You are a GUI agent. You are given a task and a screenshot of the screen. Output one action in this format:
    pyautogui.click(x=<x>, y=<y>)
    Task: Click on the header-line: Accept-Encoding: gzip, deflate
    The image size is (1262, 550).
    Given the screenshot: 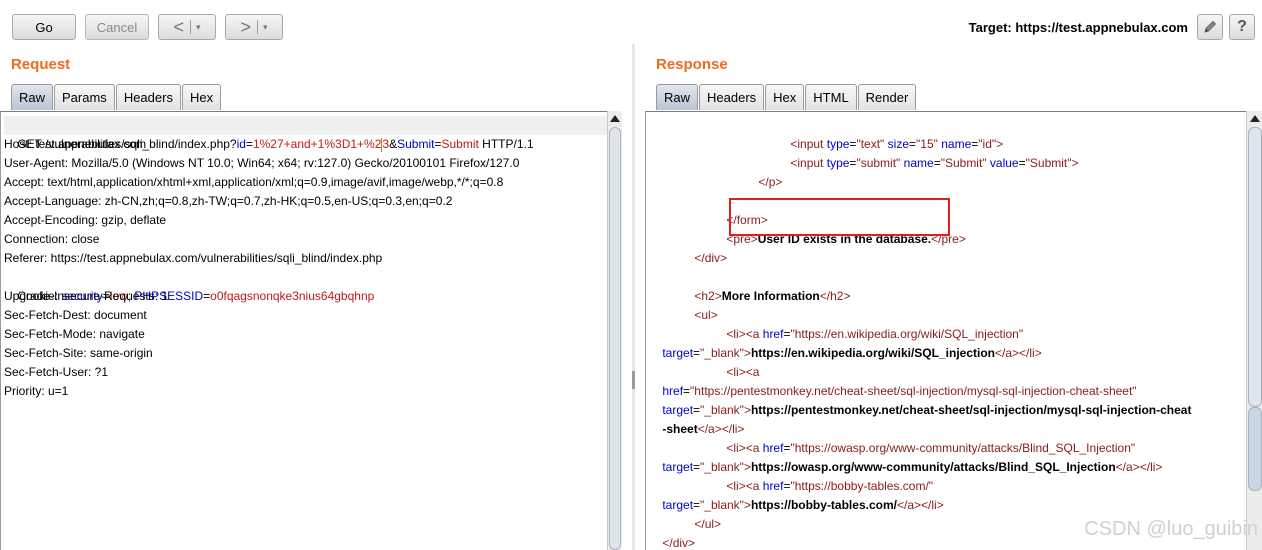 What is the action you would take?
    pyautogui.click(x=85, y=220)
    